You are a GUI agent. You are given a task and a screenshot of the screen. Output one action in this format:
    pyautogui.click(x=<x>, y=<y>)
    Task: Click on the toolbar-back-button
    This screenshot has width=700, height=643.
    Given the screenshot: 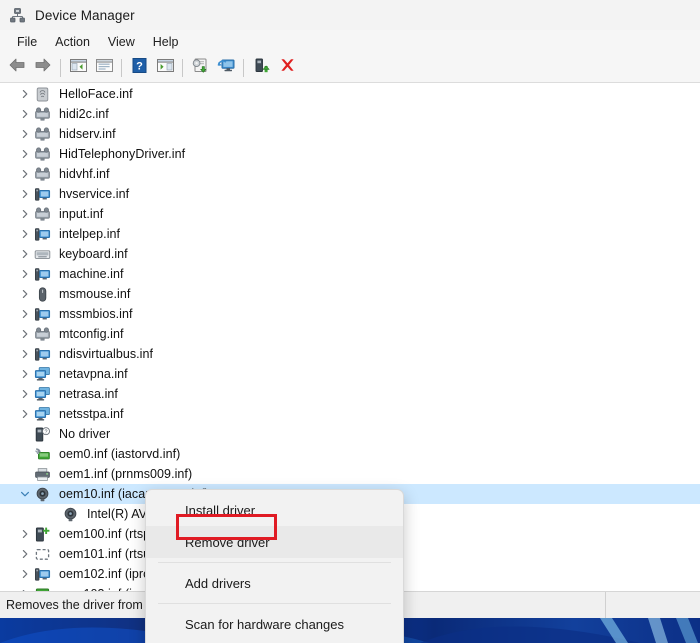 What is the action you would take?
    pyautogui.click(x=17, y=68)
    